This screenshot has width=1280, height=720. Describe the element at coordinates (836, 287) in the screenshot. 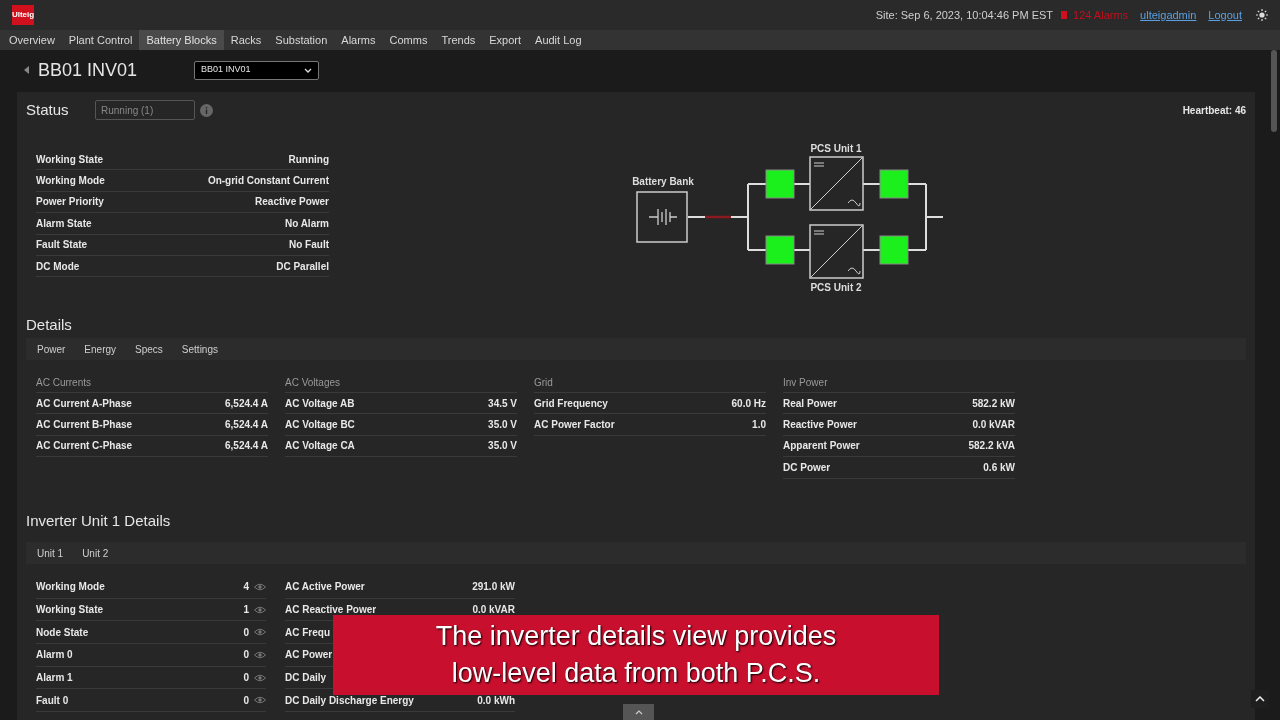

I see `diagram-label: PCS Unit 2` at that location.